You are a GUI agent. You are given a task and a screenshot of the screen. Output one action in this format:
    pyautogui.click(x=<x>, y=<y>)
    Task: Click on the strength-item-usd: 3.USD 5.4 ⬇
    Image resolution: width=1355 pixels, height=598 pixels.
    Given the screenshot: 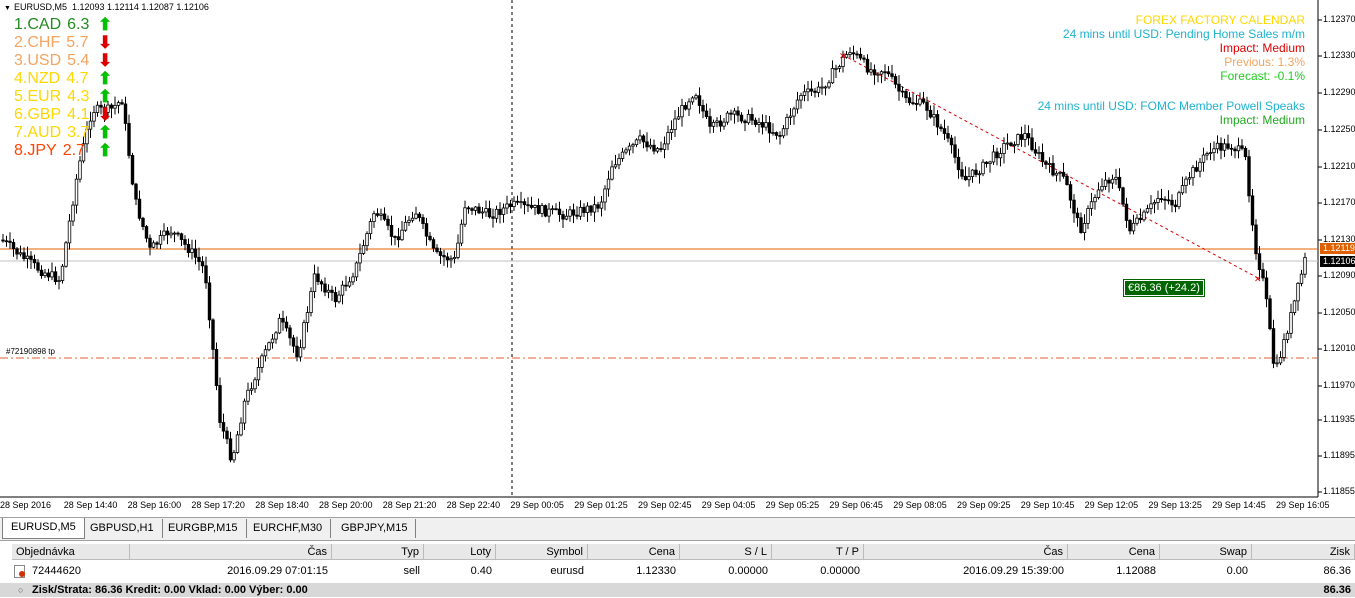 What is the action you would take?
    pyautogui.click(x=63, y=61)
    